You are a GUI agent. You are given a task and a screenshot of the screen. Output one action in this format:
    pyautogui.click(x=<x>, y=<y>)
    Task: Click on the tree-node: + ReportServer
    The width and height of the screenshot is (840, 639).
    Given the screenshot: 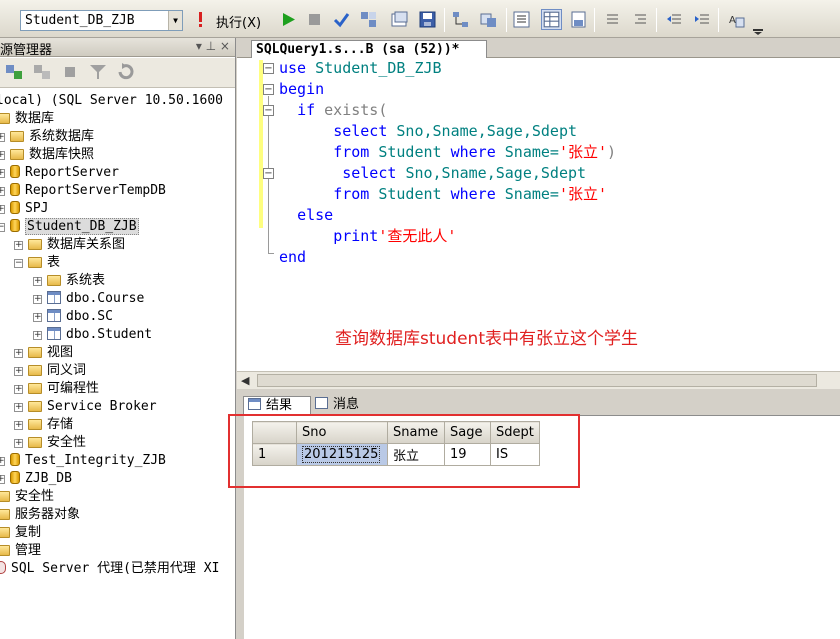 What is the action you would take?
    pyautogui.click(x=59, y=173)
    